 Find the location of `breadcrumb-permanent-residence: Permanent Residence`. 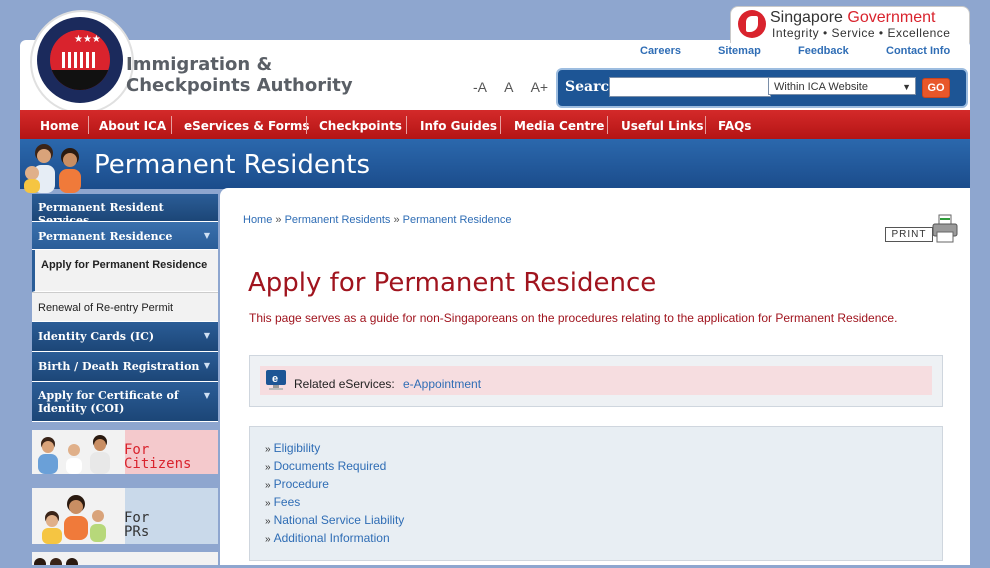

breadcrumb-permanent-residence: Permanent Residence is located at coordinates (457, 220).